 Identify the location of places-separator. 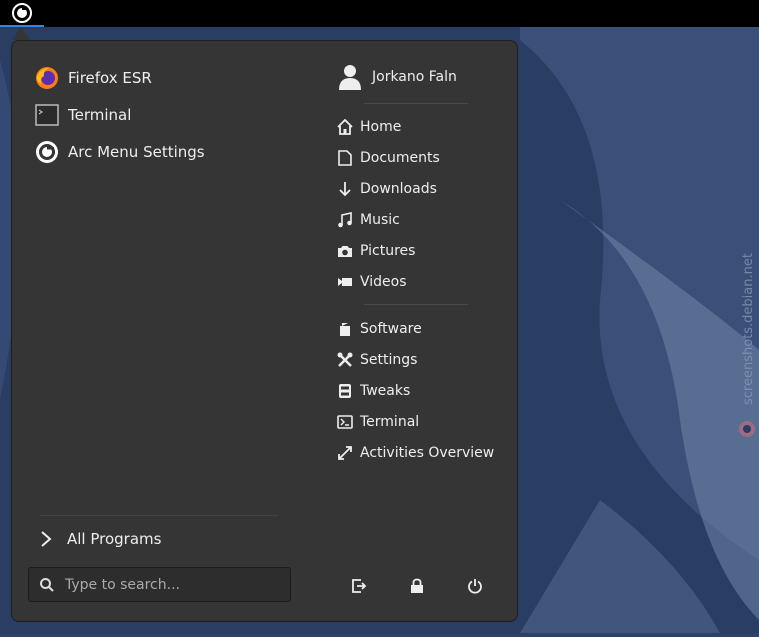
(416, 103).